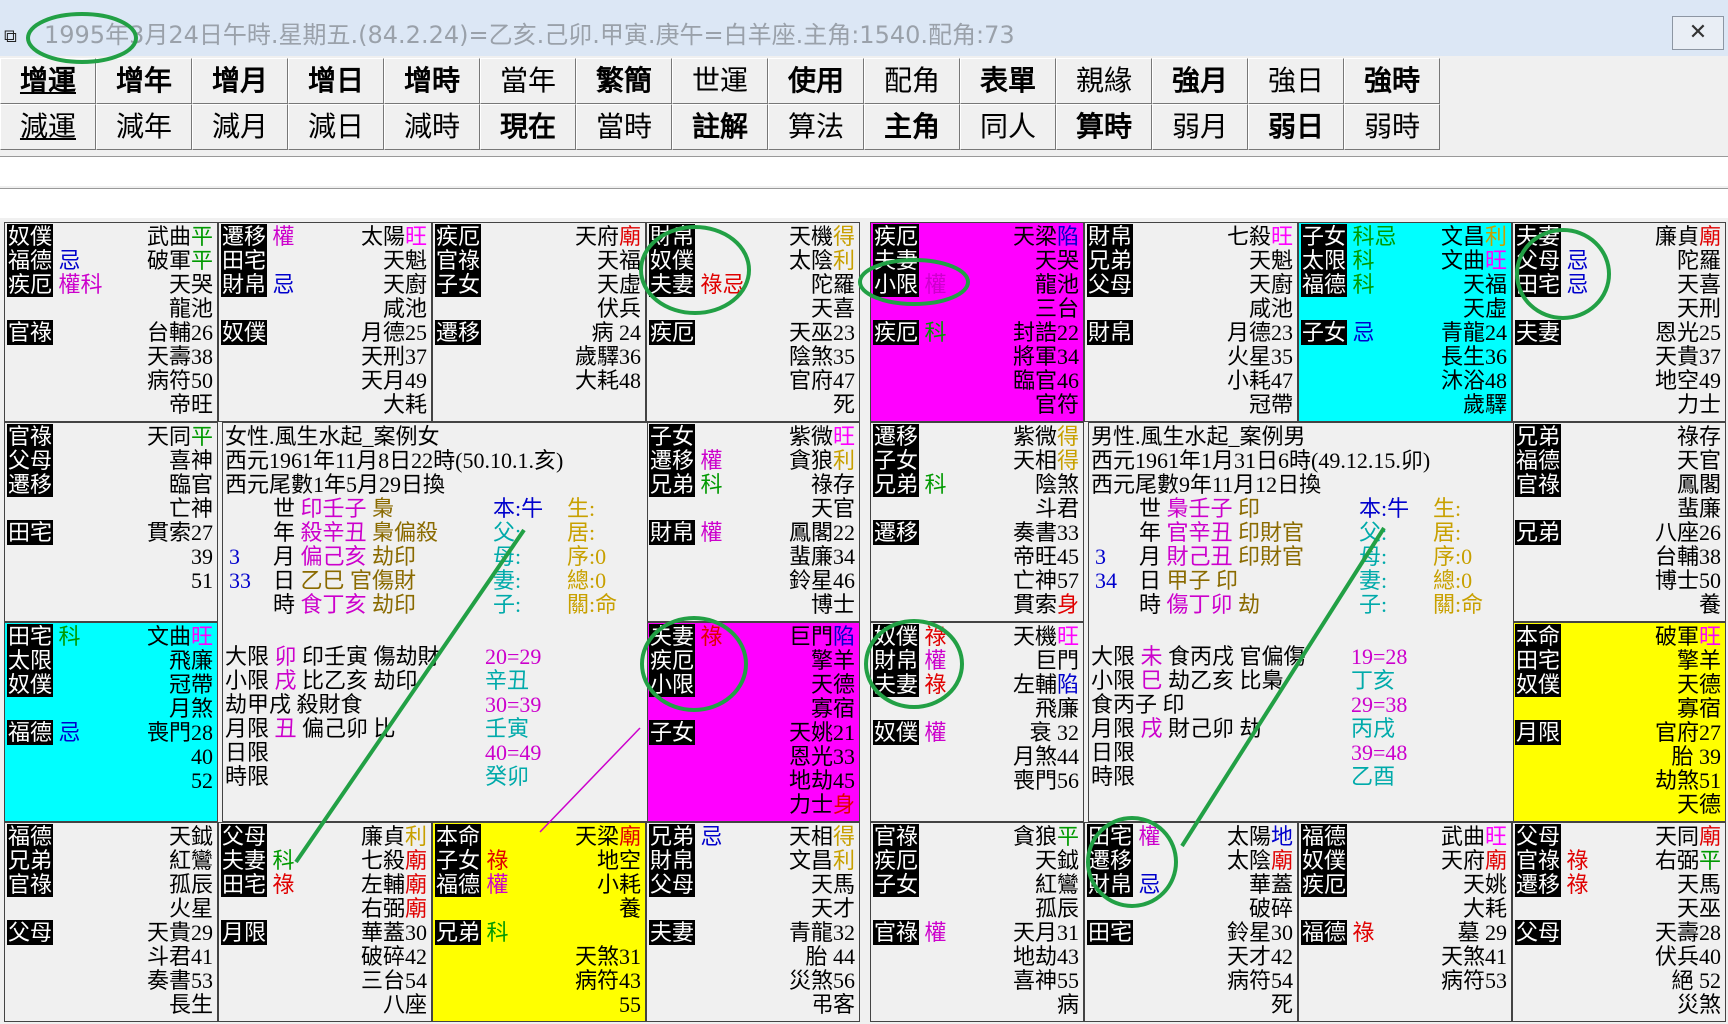 This screenshot has height=1024, width=1728. I want to click on star-item: 廉貞廟, so click(1687, 236).